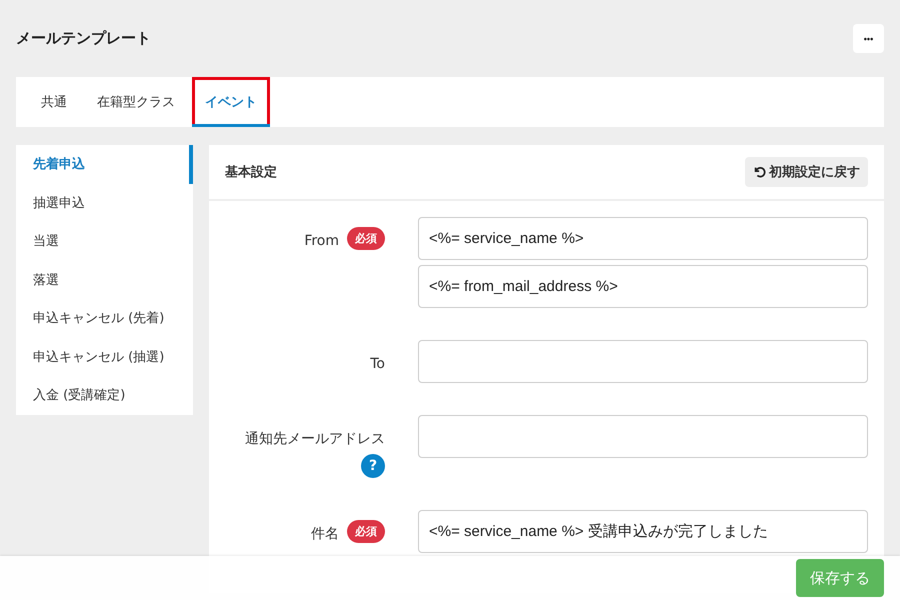 This screenshot has width=900, height=600. Describe the element at coordinates (315, 439) in the screenshot. I see `field-label: 通知先メールアドレス` at that location.